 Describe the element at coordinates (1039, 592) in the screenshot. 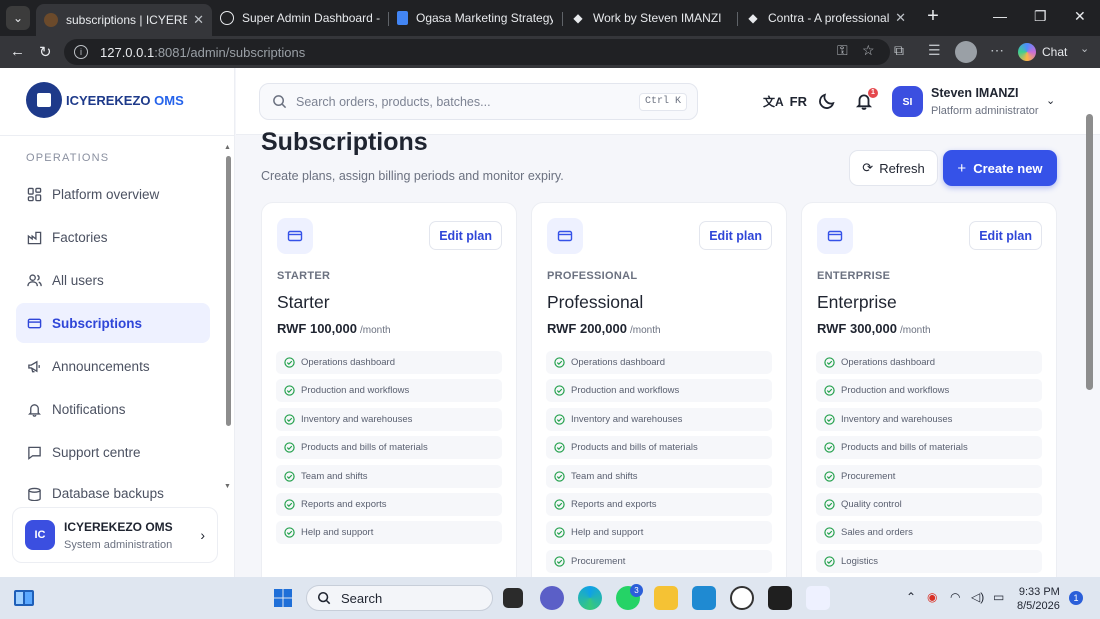

I see `clock-time: 9:33 PM` at that location.